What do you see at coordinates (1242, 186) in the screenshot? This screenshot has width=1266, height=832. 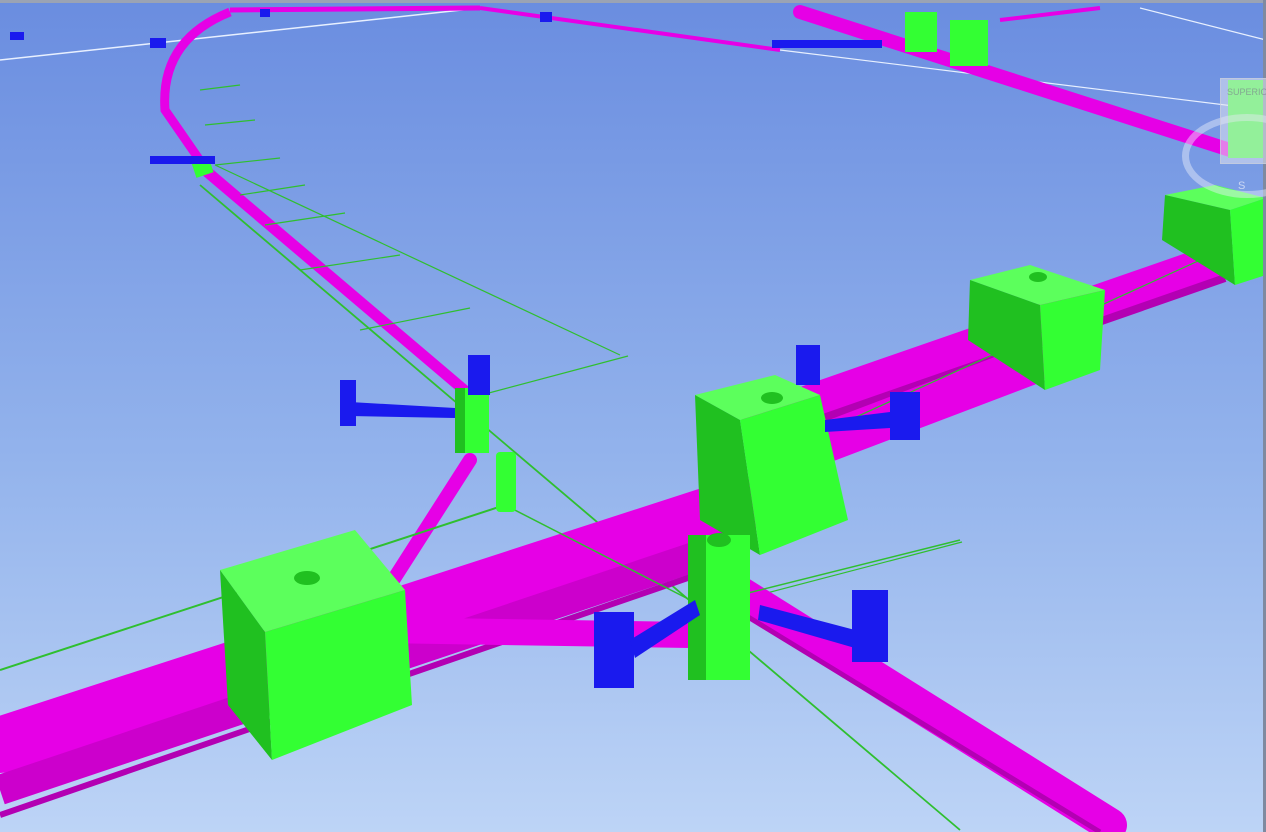 I see `compass-letter: S` at bounding box center [1242, 186].